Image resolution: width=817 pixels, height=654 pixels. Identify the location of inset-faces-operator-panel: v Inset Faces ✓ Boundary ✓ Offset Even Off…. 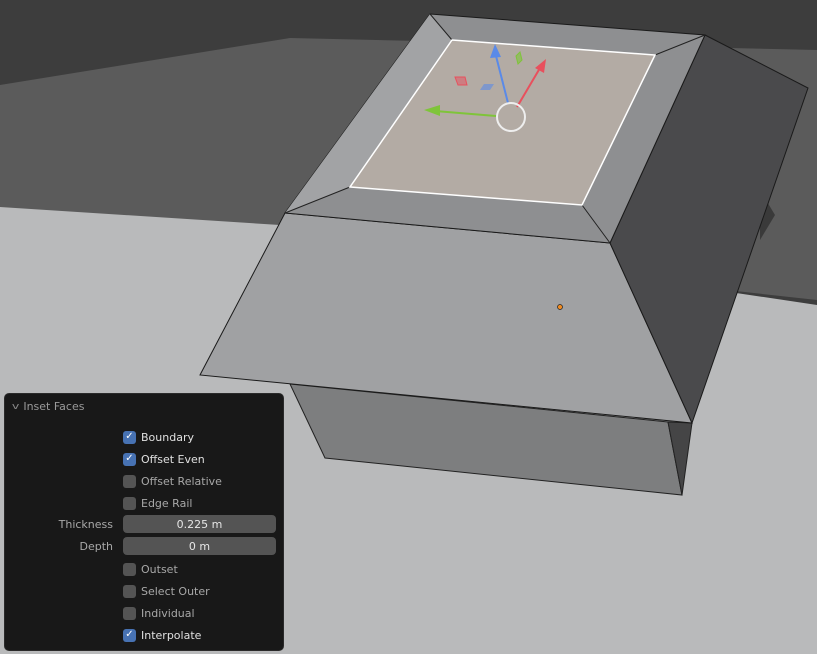
(144, 522).